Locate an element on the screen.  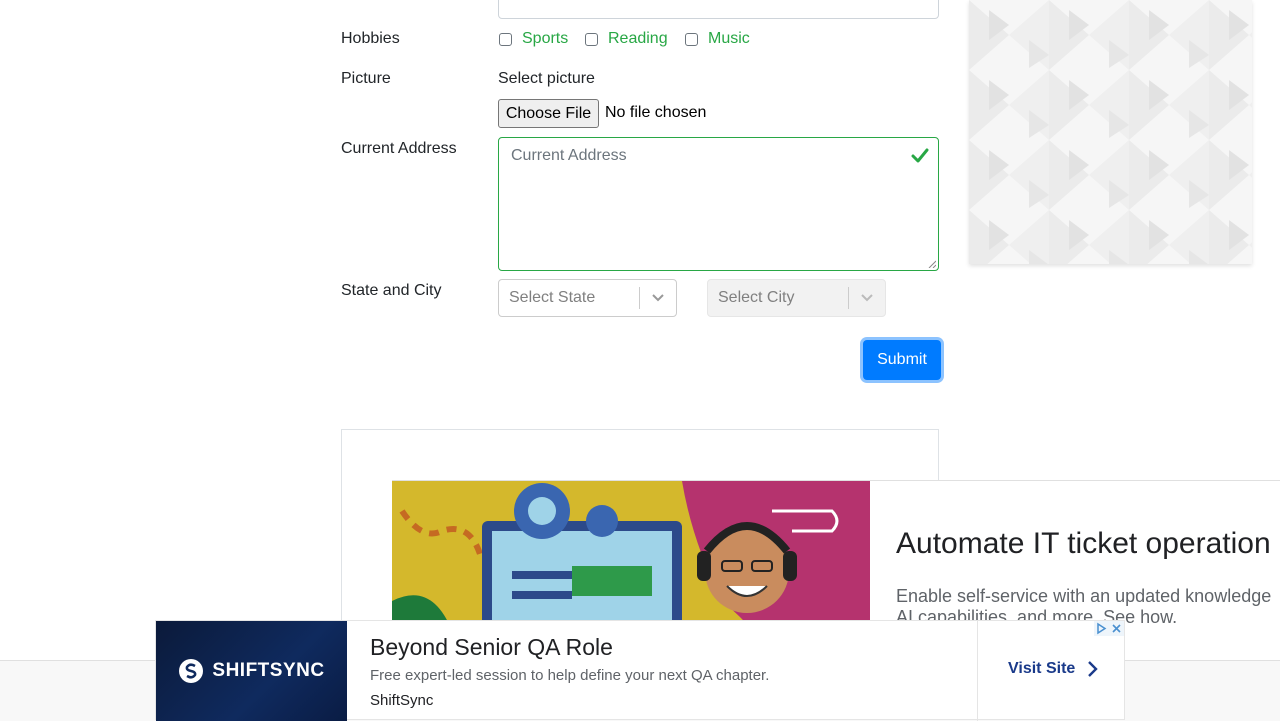
visit-site-button: Visit Site is located at coordinates (1053, 669).